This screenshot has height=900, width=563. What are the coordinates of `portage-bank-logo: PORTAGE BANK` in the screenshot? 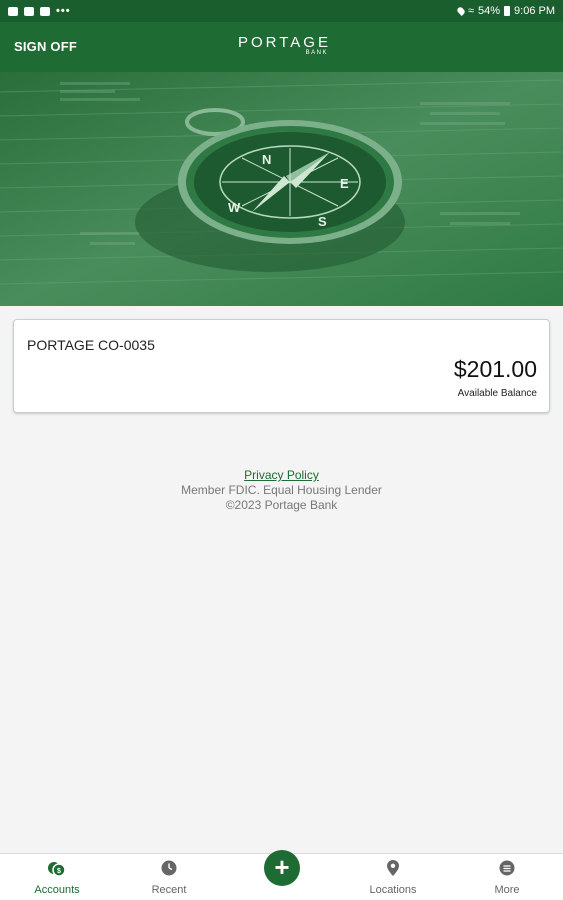 It's located at (284, 45).